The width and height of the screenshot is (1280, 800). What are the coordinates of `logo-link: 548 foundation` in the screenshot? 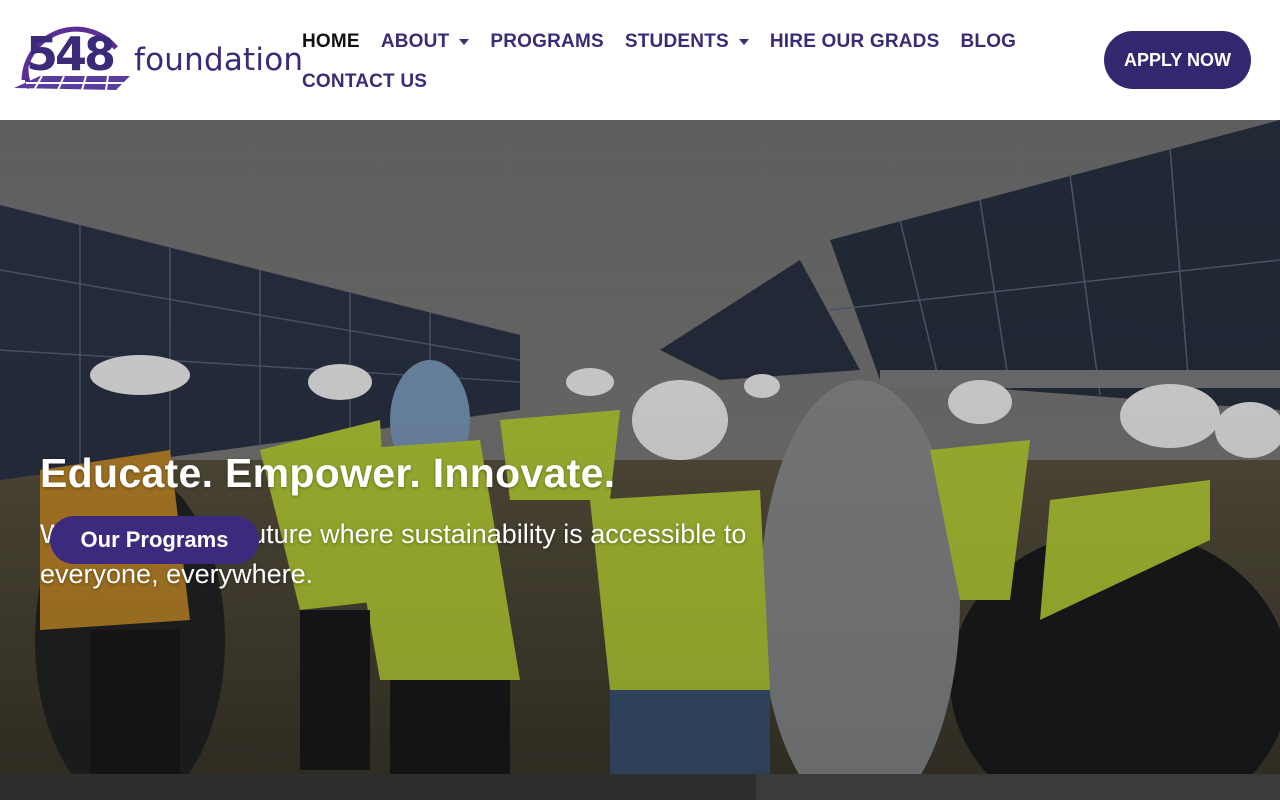 It's located at (157, 58).